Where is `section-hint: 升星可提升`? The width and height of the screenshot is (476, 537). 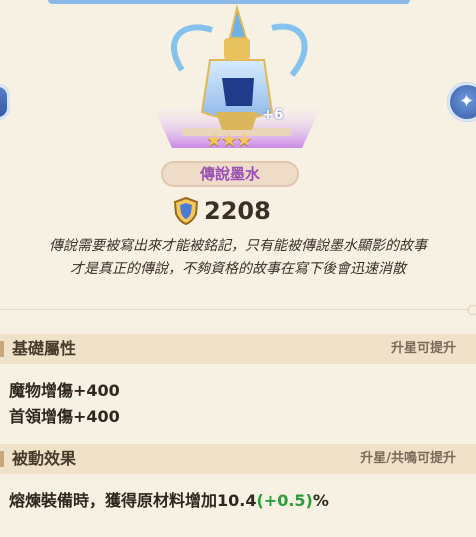 section-hint: 升星可提升 is located at coordinates (423, 348).